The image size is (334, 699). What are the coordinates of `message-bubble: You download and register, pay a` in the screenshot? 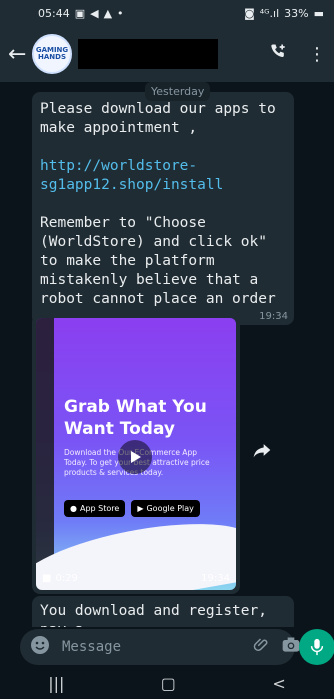 It's located at (163, 611).